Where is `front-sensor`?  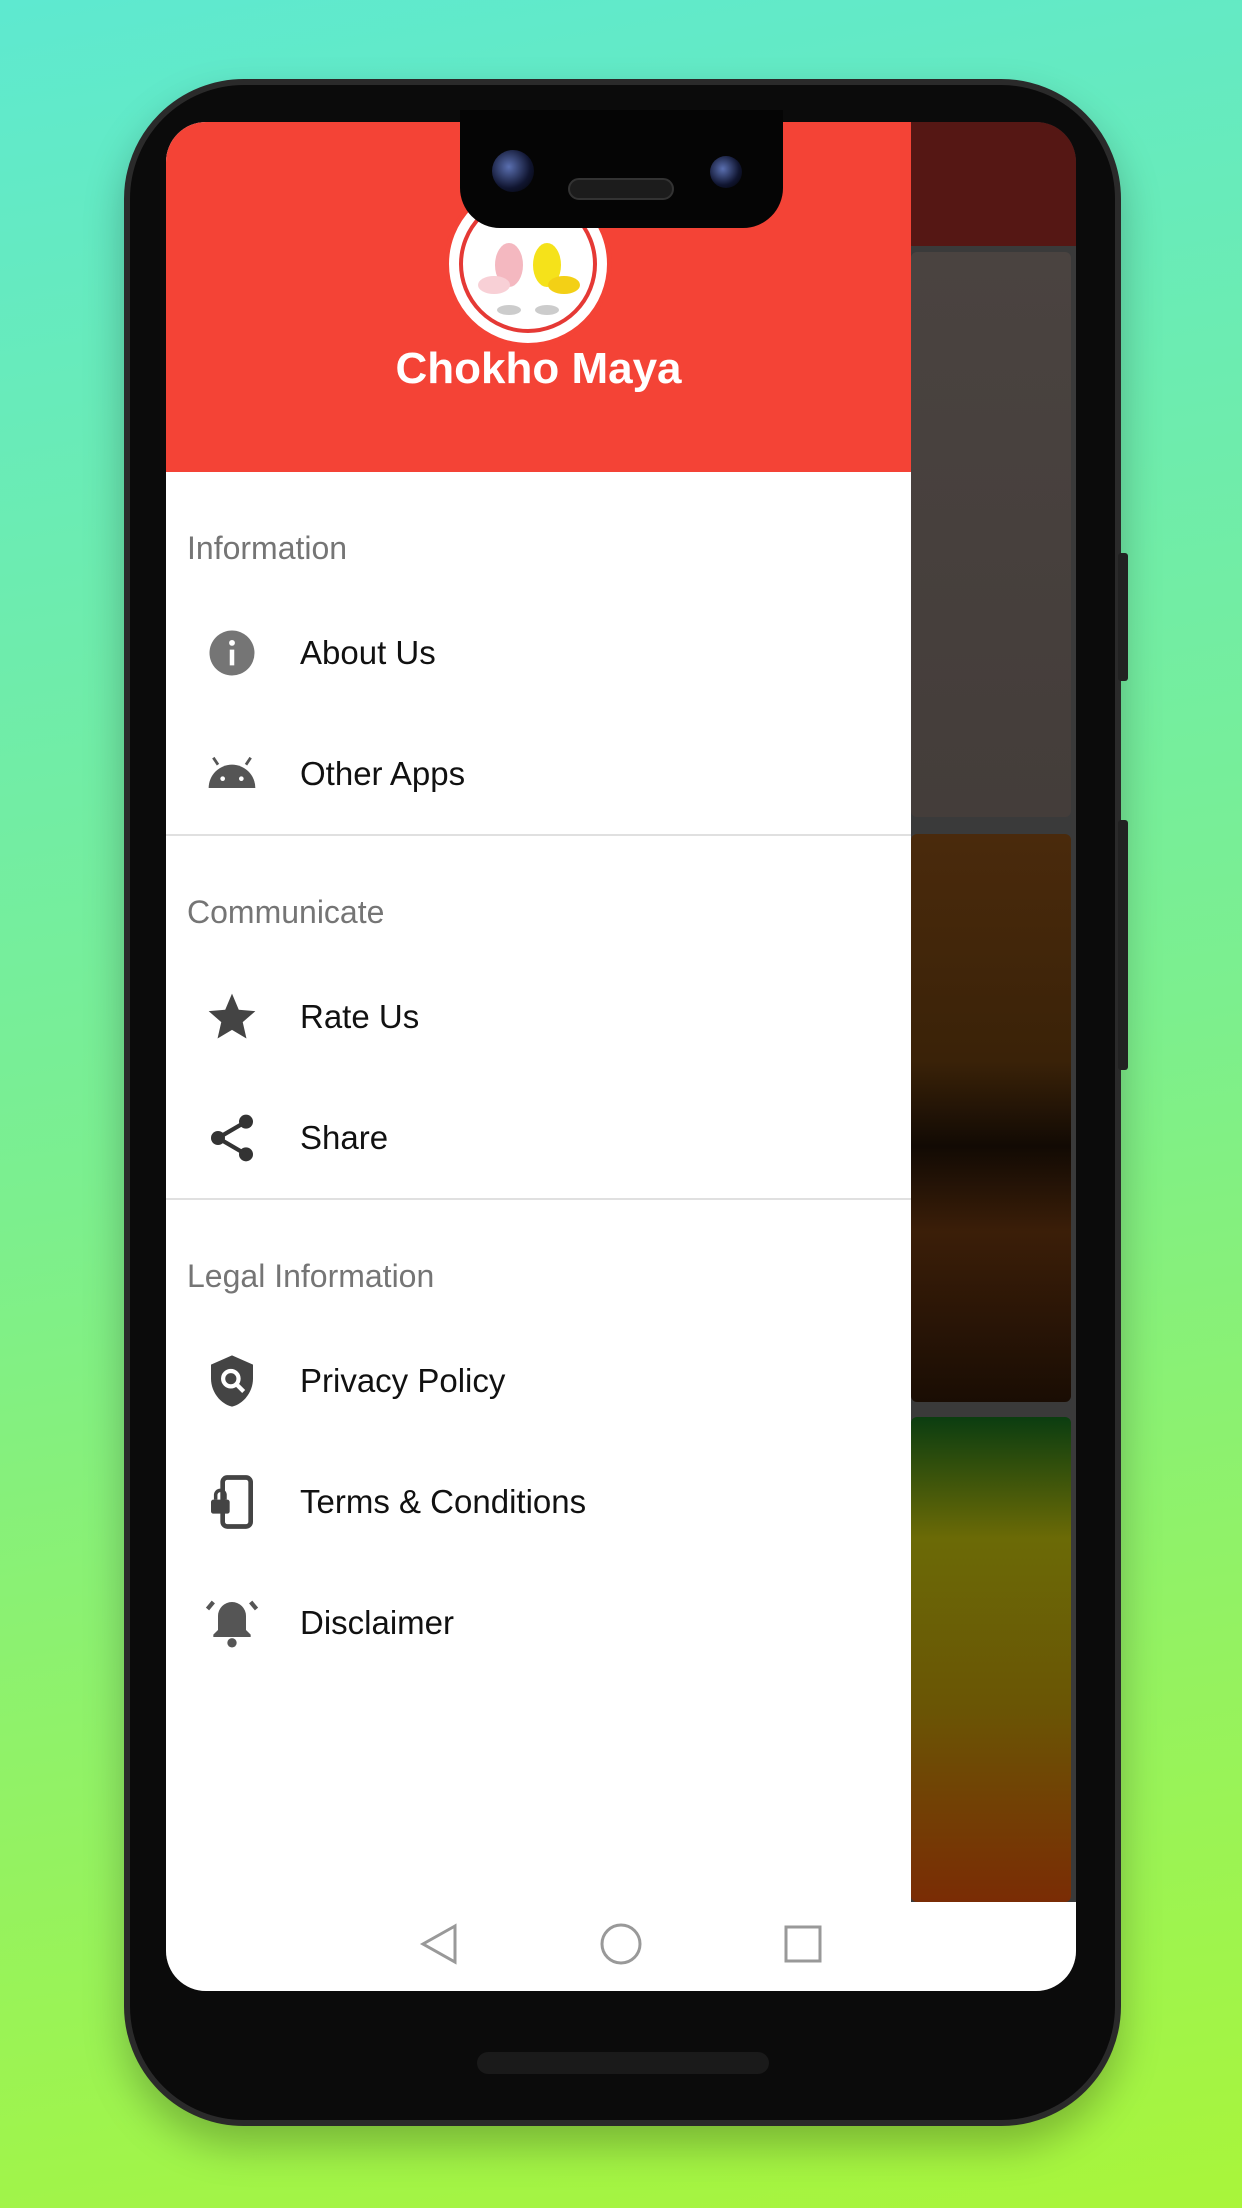 front-sensor is located at coordinates (726, 172).